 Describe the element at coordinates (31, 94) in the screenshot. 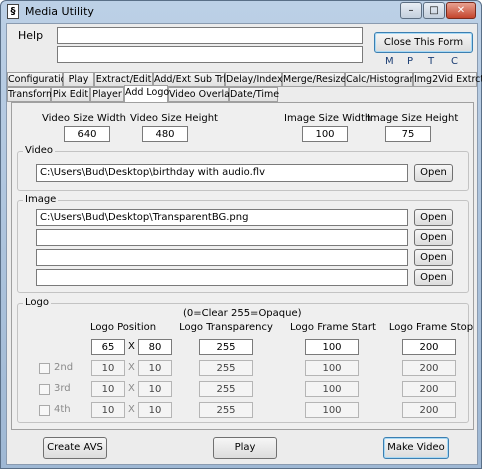

I see `tab-transform: Transform` at that location.